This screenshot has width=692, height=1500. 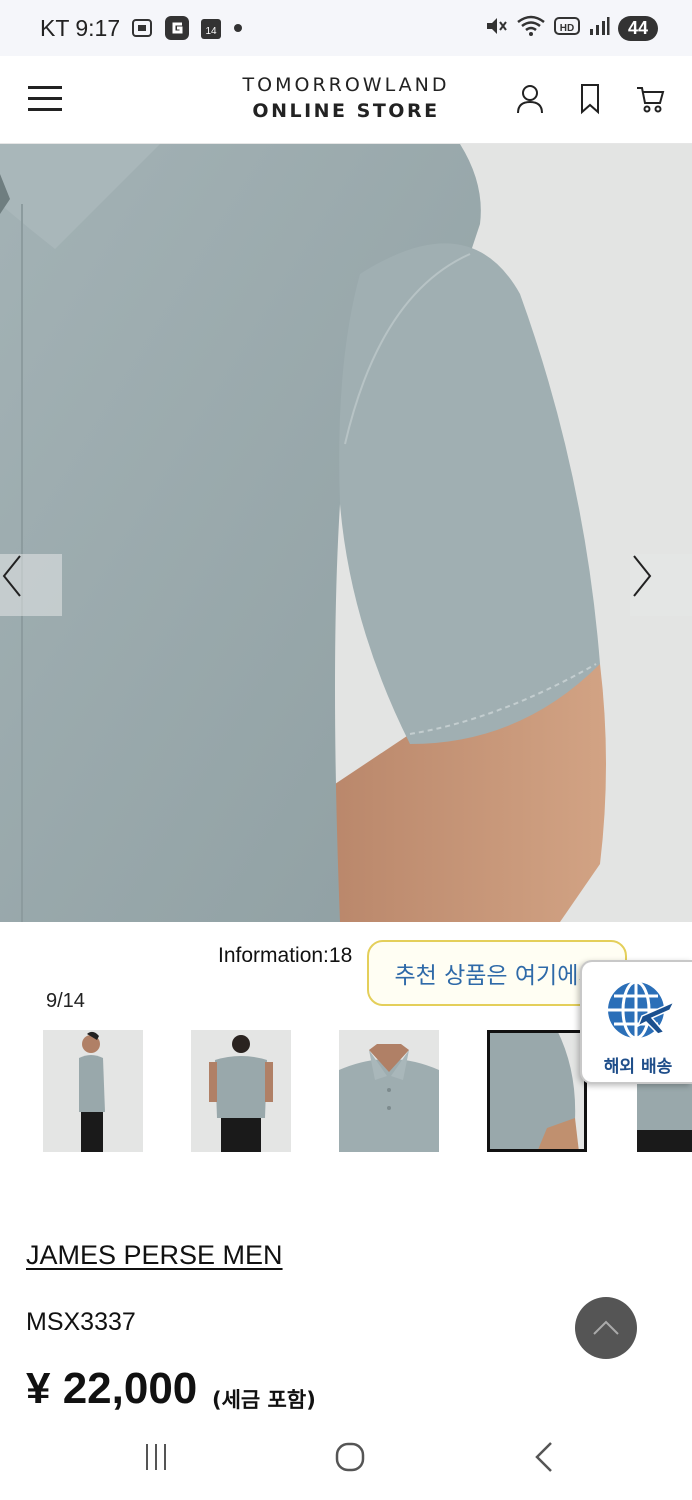 I want to click on bookmark-icon, so click(x=590, y=99).